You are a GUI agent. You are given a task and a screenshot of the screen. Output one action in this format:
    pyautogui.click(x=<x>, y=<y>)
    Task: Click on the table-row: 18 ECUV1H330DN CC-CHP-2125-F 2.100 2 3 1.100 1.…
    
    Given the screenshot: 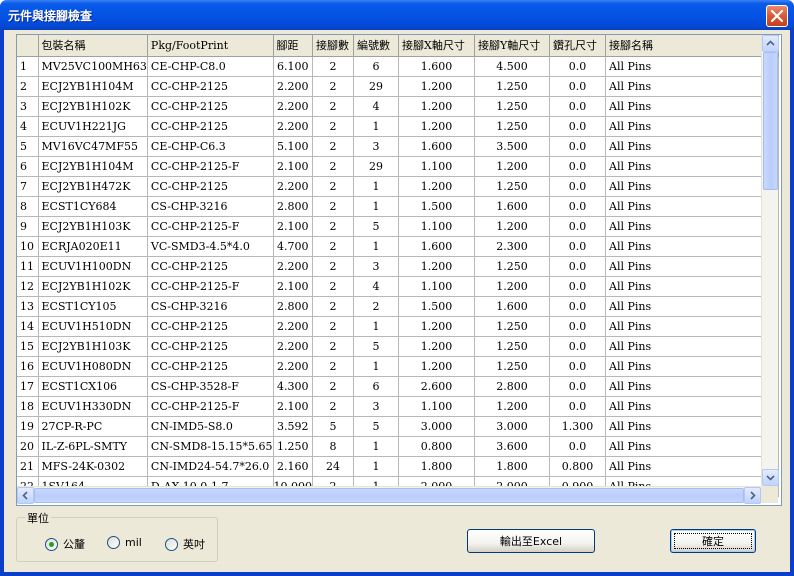 What is the action you would take?
    pyautogui.click(x=398, y=406)
    